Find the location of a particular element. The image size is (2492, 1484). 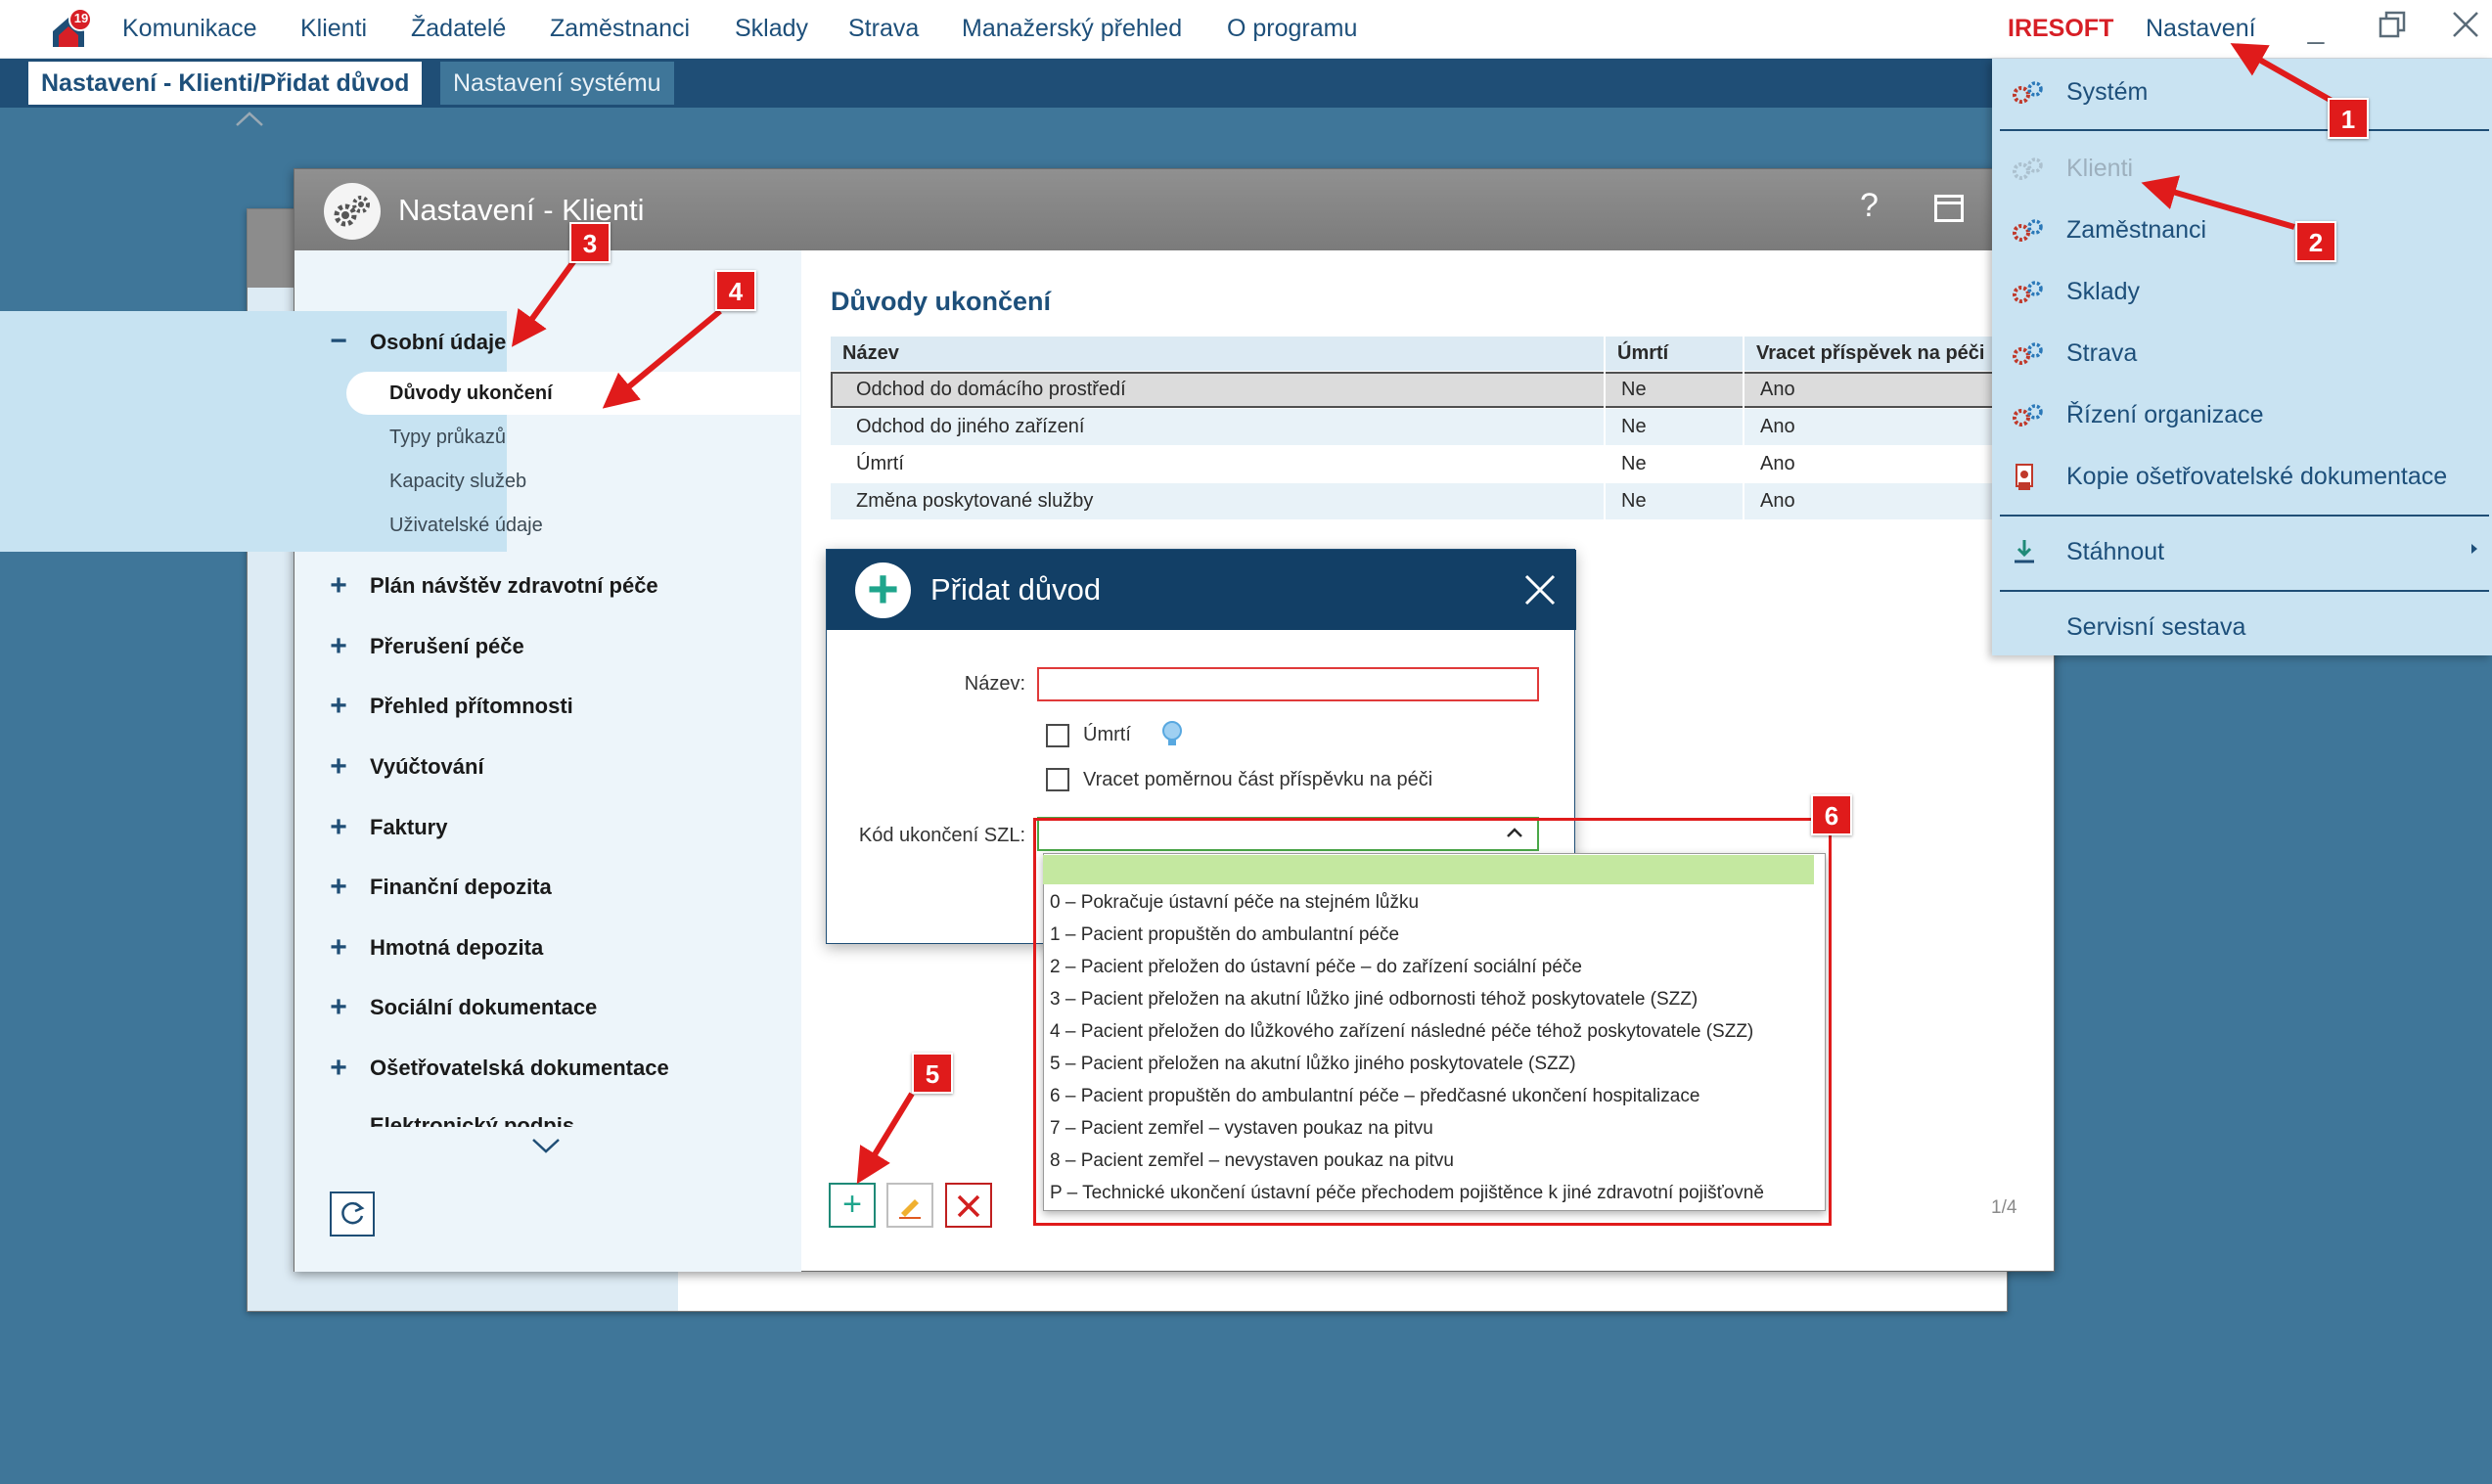

menu-sklady: Sklady is located at coordinates (771, 28).